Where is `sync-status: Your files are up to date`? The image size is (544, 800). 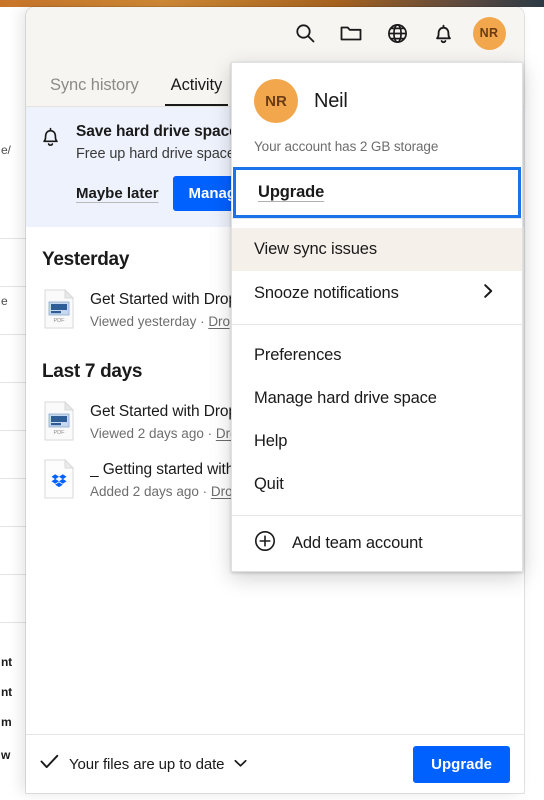
sync-status: Your files are up to date is located at coordinates (143, 764).